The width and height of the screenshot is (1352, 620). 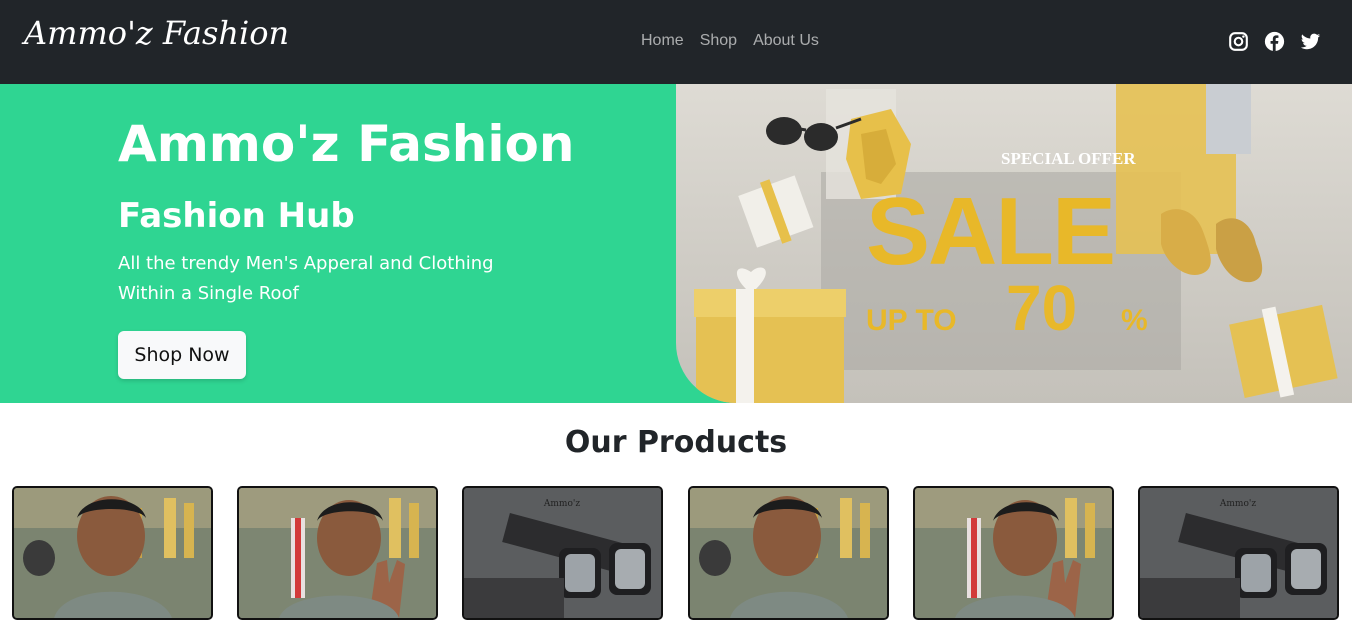 I want to click on hero-title: Ammo'z Fashion, so click(x=346, y=144).